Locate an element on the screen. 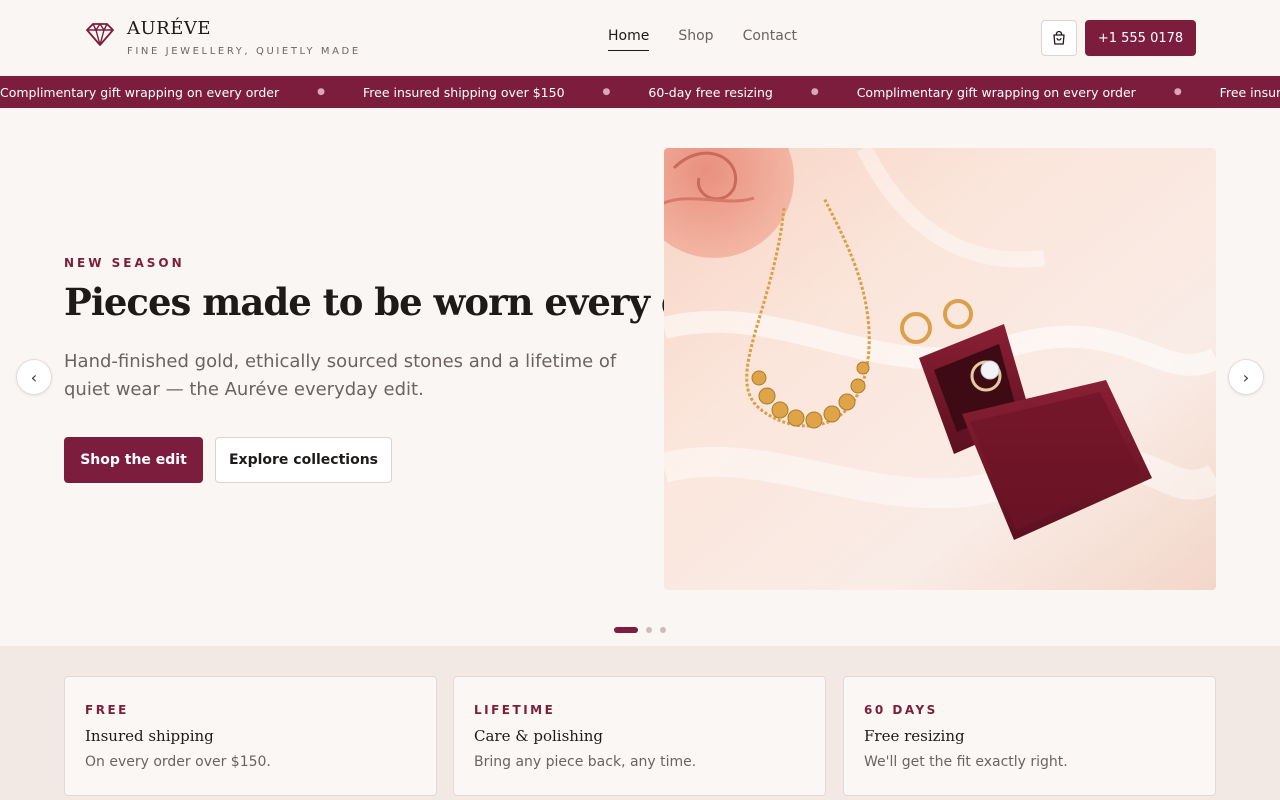 This screenshot has height=800, width=1280. nav-contact: Contact is located at coordinates (770, 39).